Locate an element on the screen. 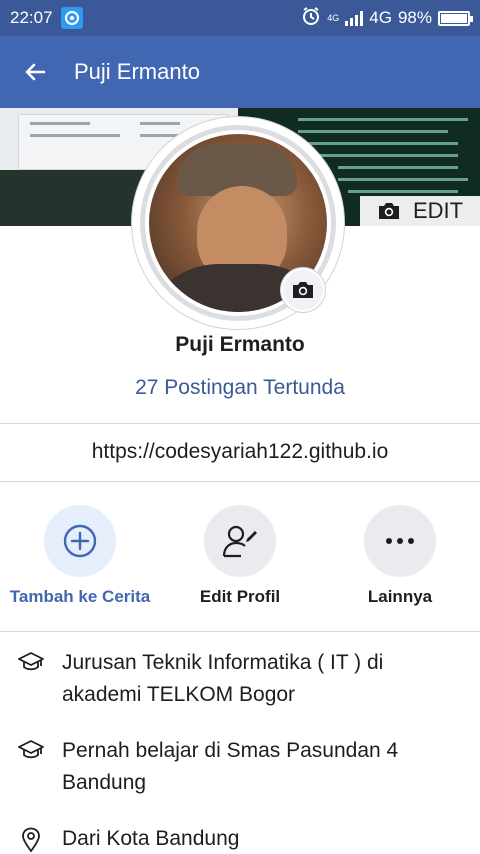  add-to-story-label: Tambah ke Cerita is located at coordinates (80, 596).